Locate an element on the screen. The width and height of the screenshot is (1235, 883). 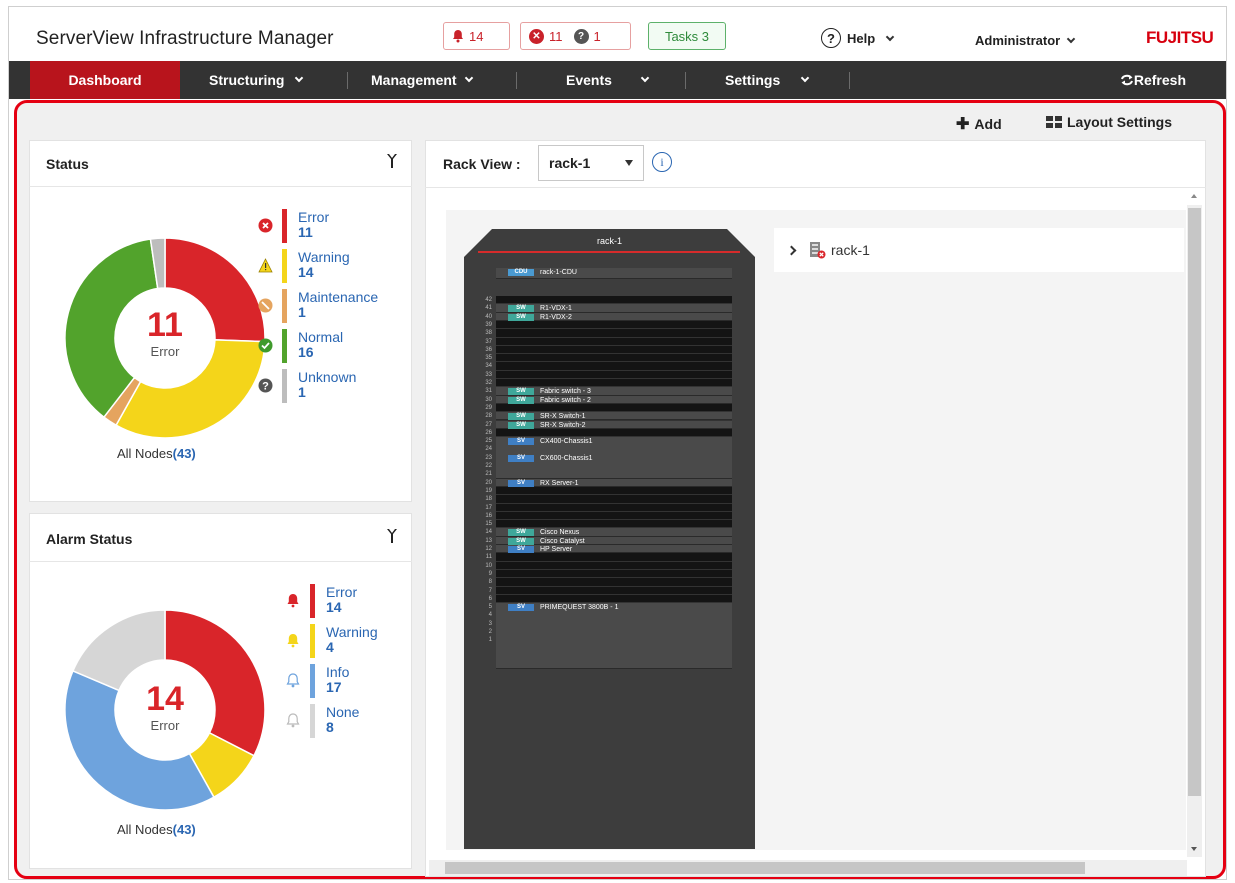
horizontal-scroll-thumb is located at coordinates (765, 868).